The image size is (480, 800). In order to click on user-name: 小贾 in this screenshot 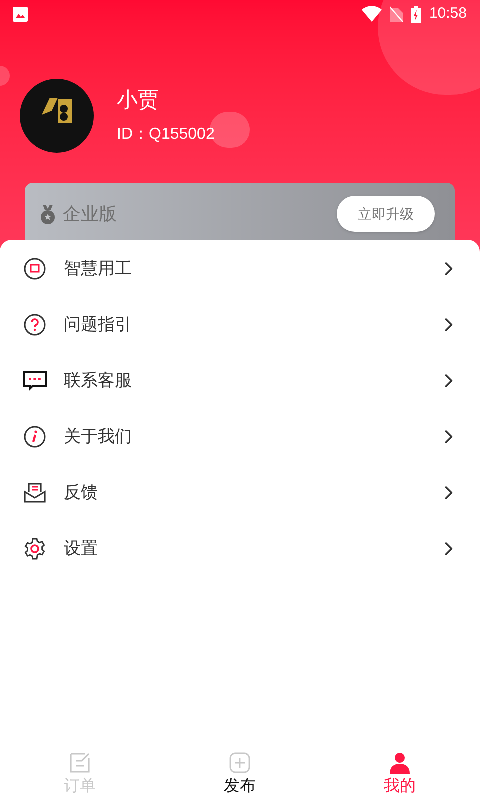, I will do `click(138, 101)`.